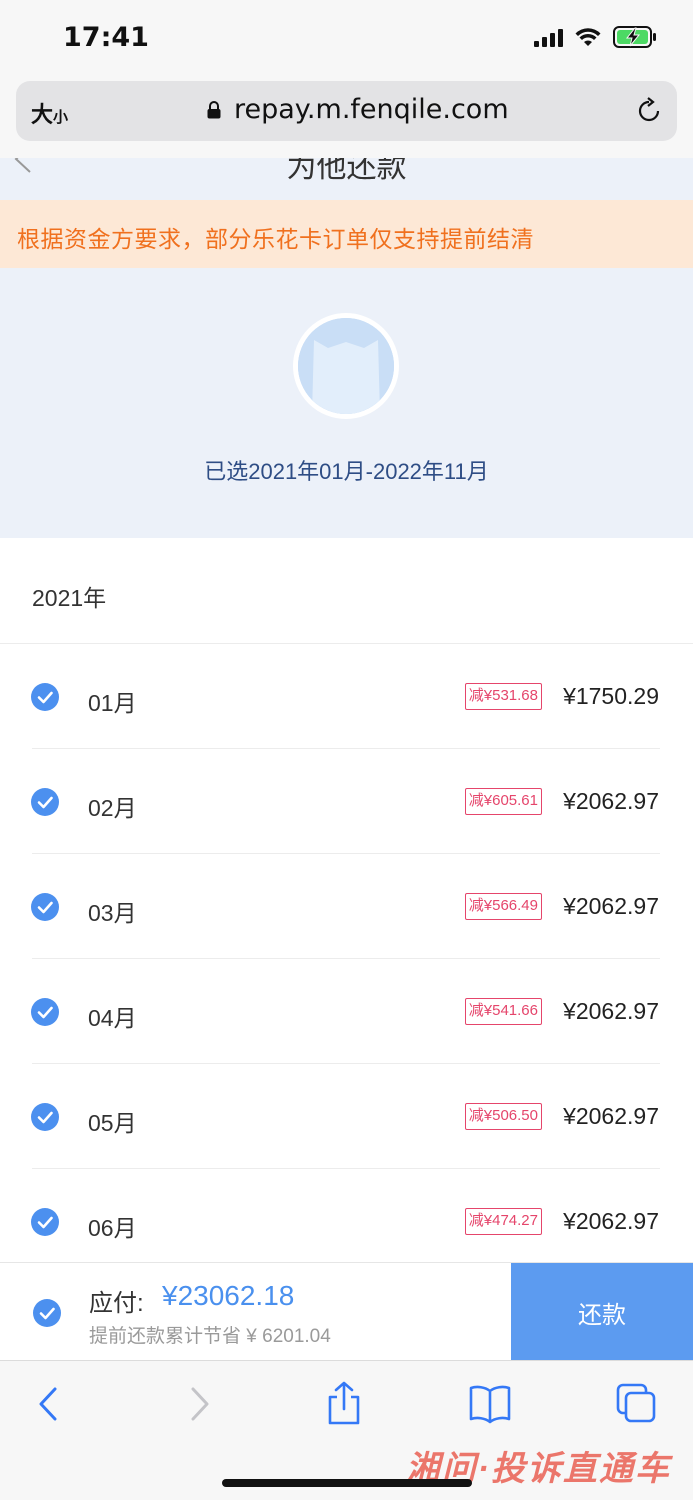  Describe the element at coordinates (275, 239) in the screenshot. I see `notice-text: 根据资金方要求，部分乐花卡订单仅支持提前结清` at that location.